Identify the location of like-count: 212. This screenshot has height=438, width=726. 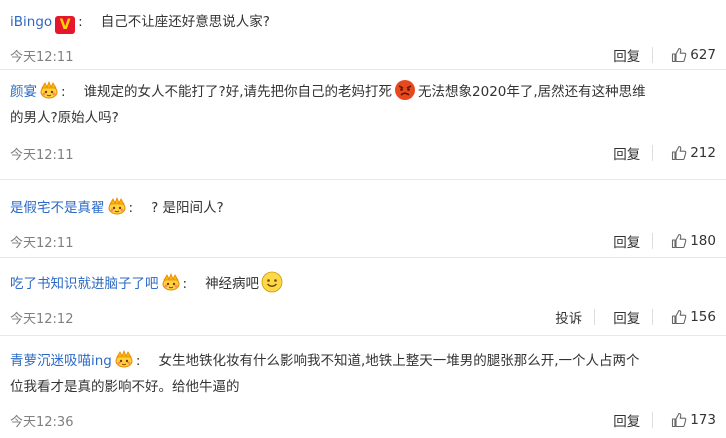
(703, 153).